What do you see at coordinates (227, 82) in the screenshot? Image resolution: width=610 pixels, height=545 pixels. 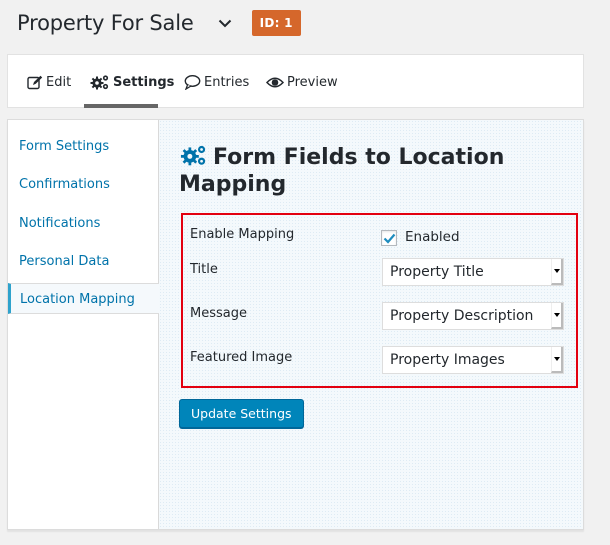 I see `tab-entries-label: Entries` at bounding box center [227, 82].